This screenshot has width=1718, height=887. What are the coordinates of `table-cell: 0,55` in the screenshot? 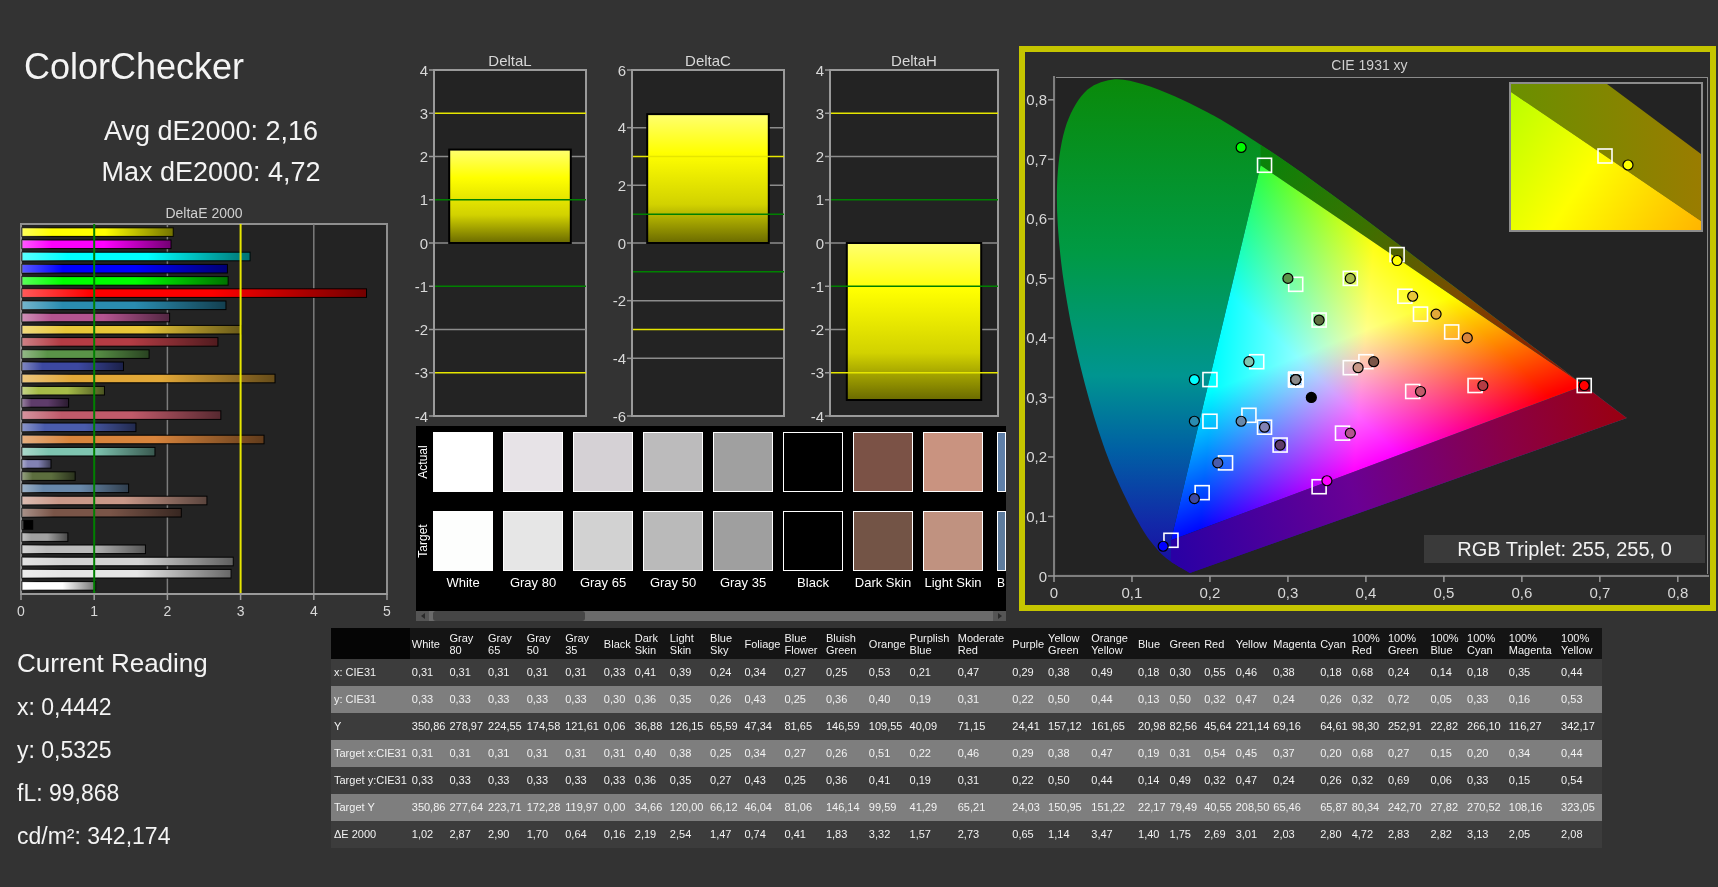 It's located at (1218, 672).